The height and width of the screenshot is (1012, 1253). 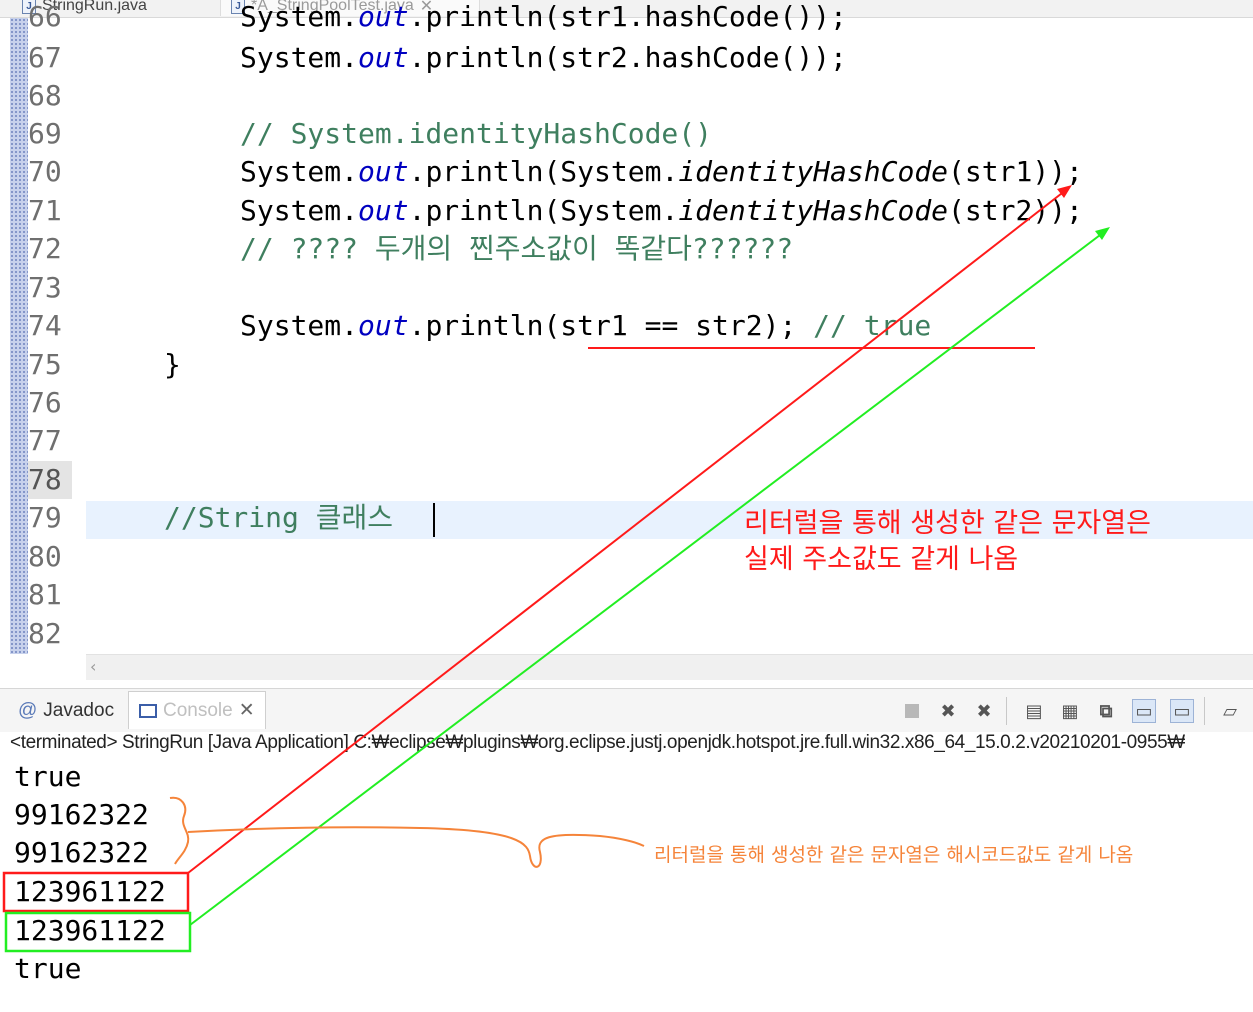 I want to click on line-number: 74, so click(x=45, y=325).